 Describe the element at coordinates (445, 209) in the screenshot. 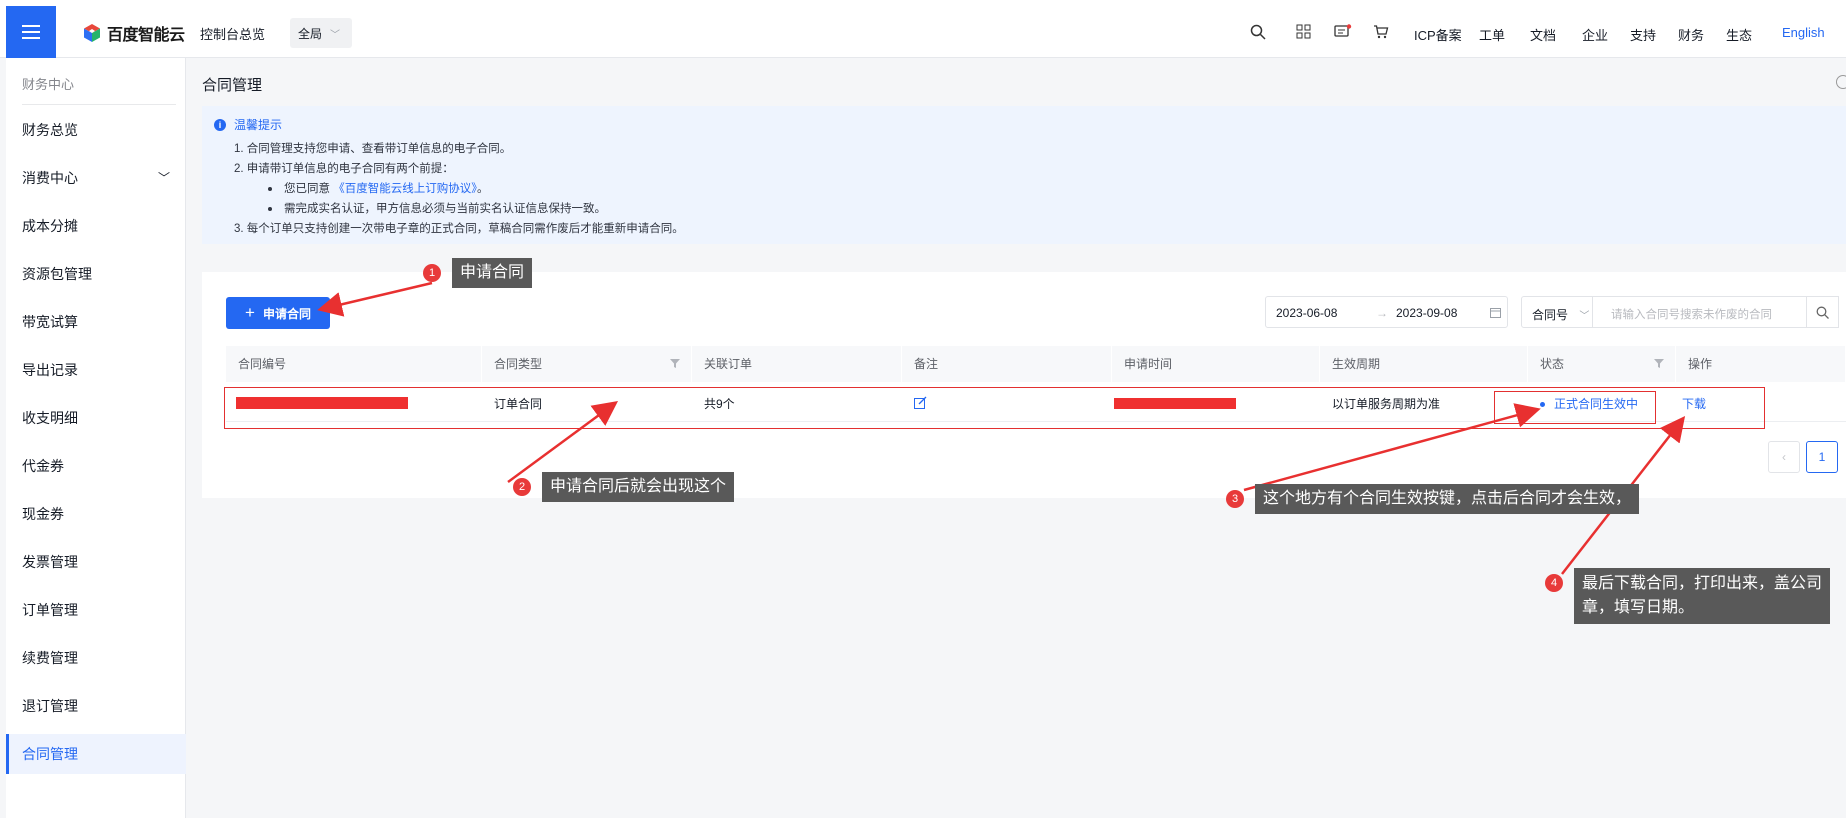

I see `notice-text: 需完成实名认证，甲方信息必须与当前实名认证信息保持一致。` at that location.